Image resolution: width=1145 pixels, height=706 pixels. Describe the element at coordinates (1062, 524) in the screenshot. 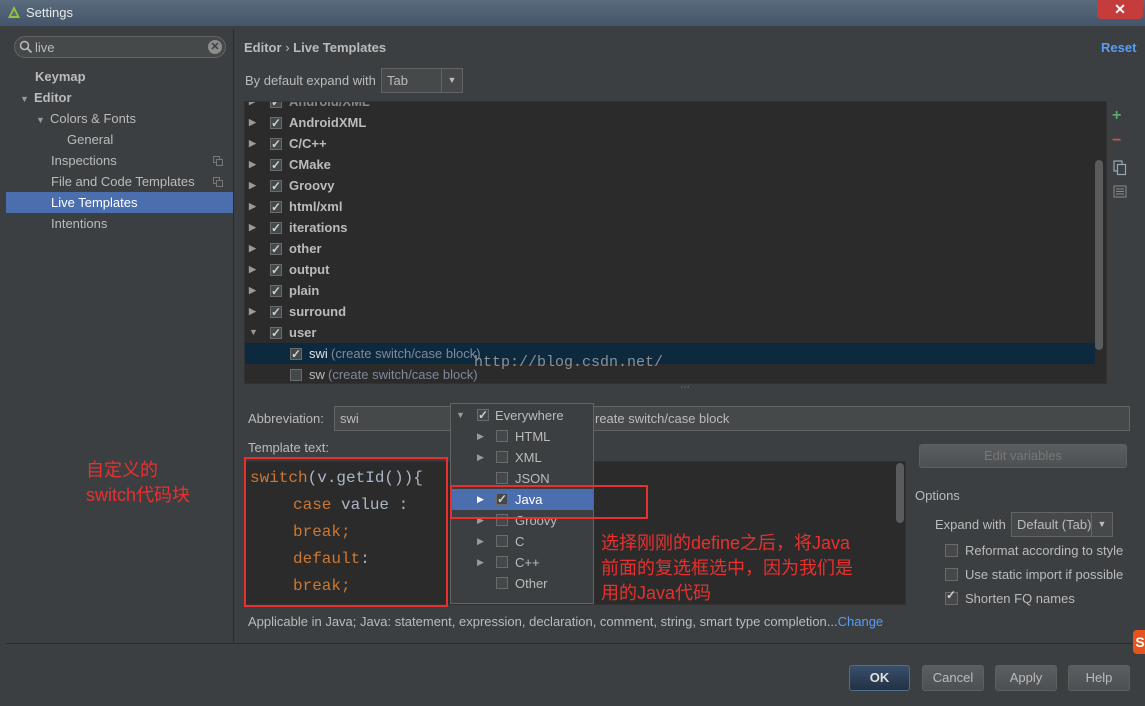

I see `expand-with-combo: Default (Tab) ▼` at that location.